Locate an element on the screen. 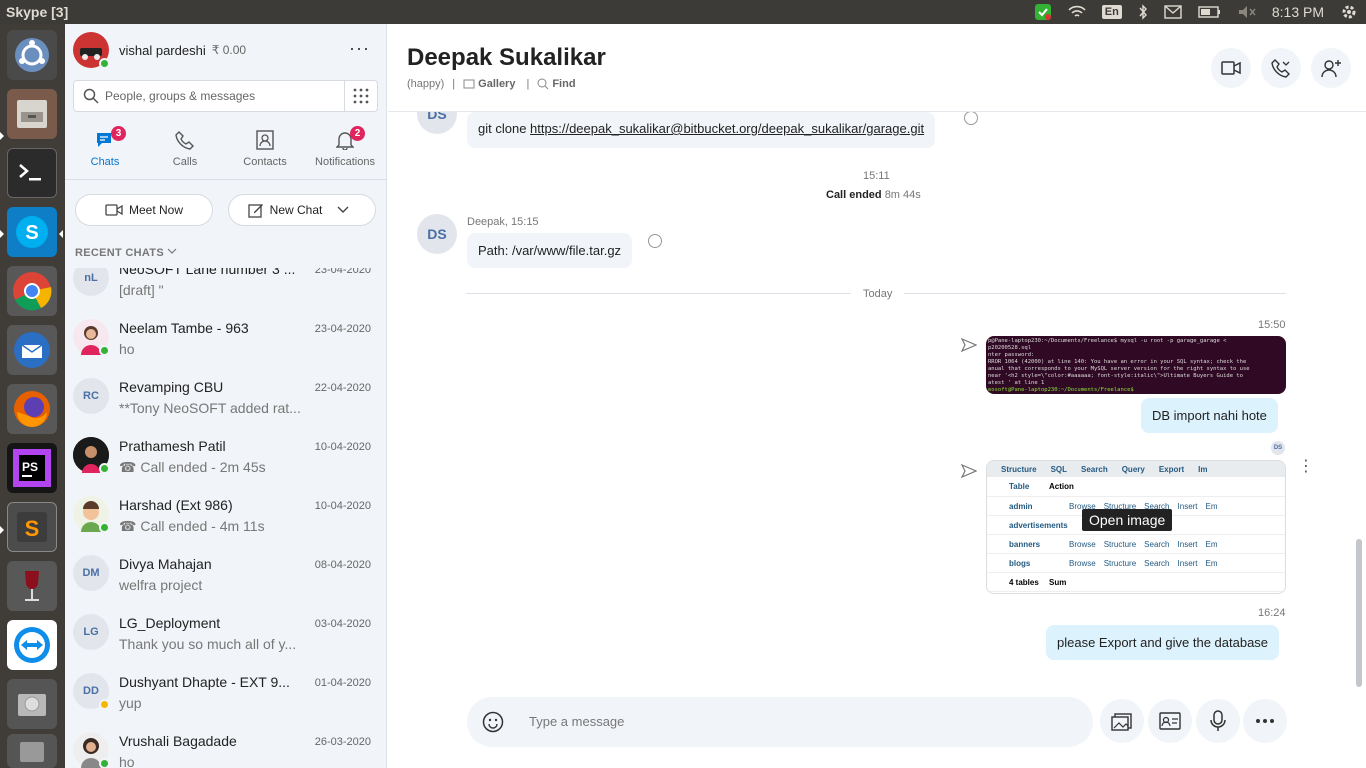 This screenshot has width=1366, height=768. call-ended-notice: Call ended 8m 44s is located at coordinates (873, 195).